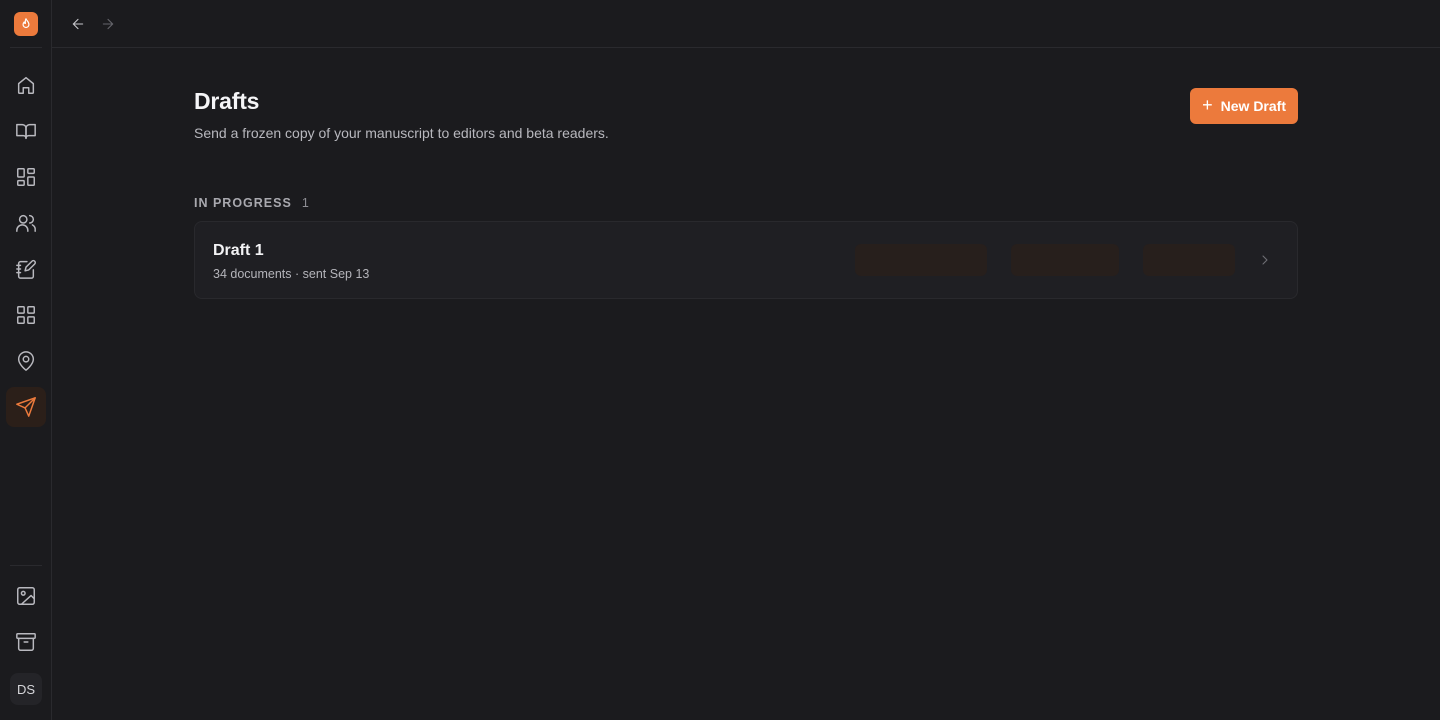 The width and height of the screenshot is (1440, 720). I want to click on grid-icon, so click(26, 315).